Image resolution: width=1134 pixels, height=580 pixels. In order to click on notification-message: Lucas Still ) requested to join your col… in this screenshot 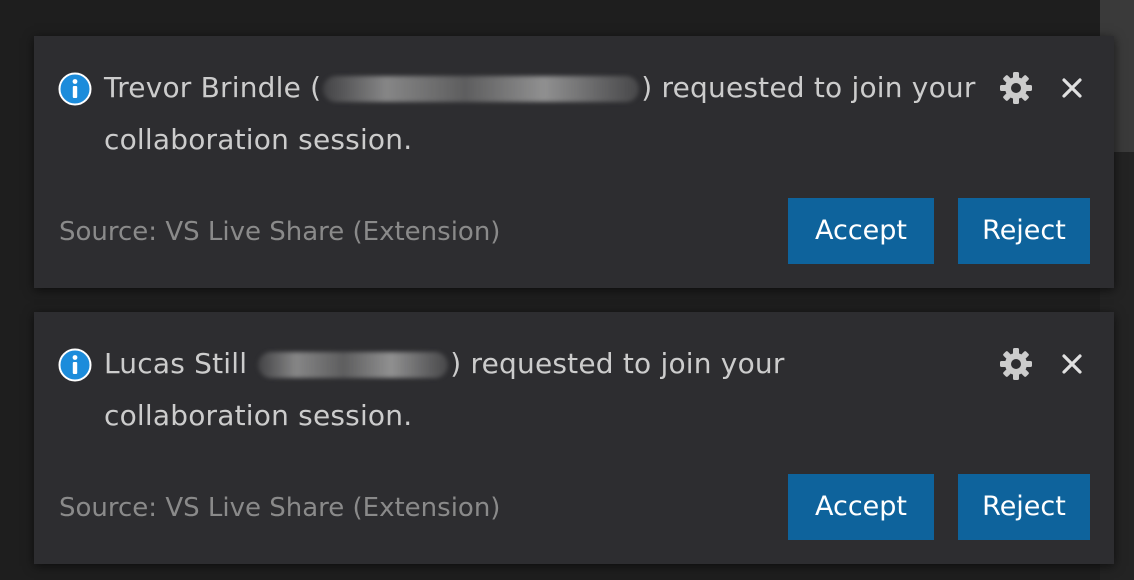, I will do `click(554, 390)`.